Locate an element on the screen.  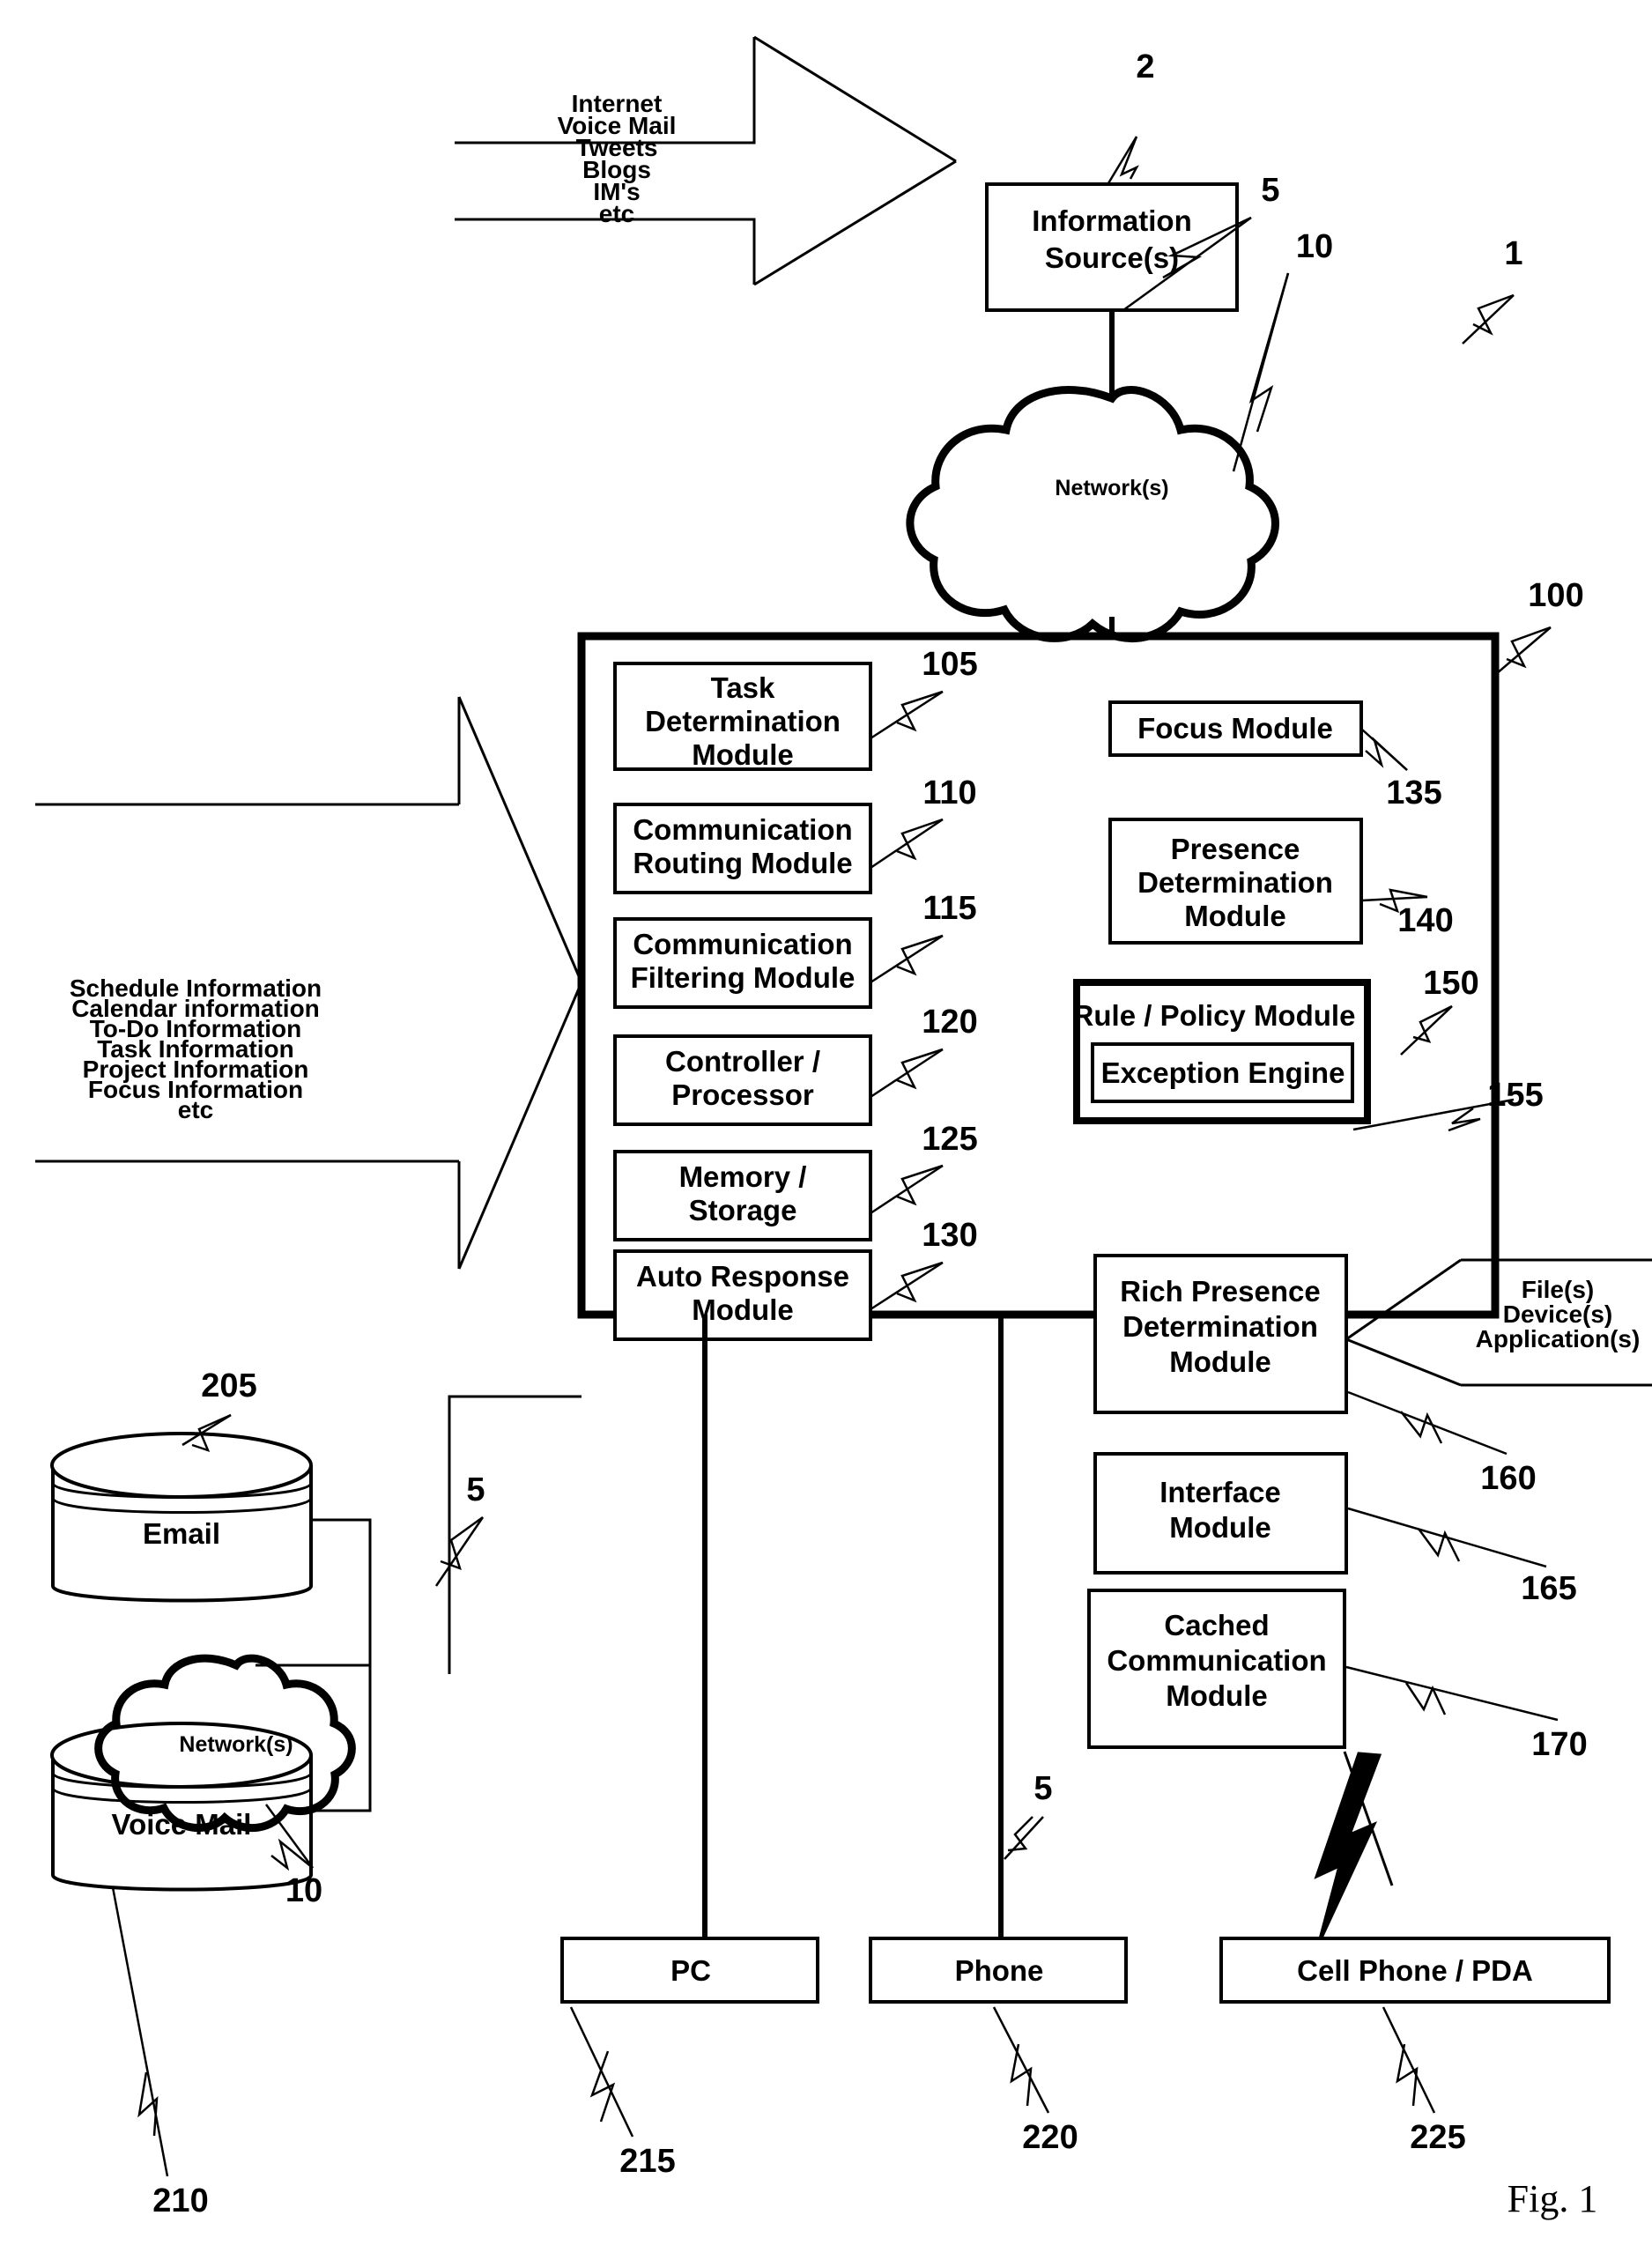
module-rule-policy: Rule / Policy Module Exception Engine is located at coordinates (1222, 1051).